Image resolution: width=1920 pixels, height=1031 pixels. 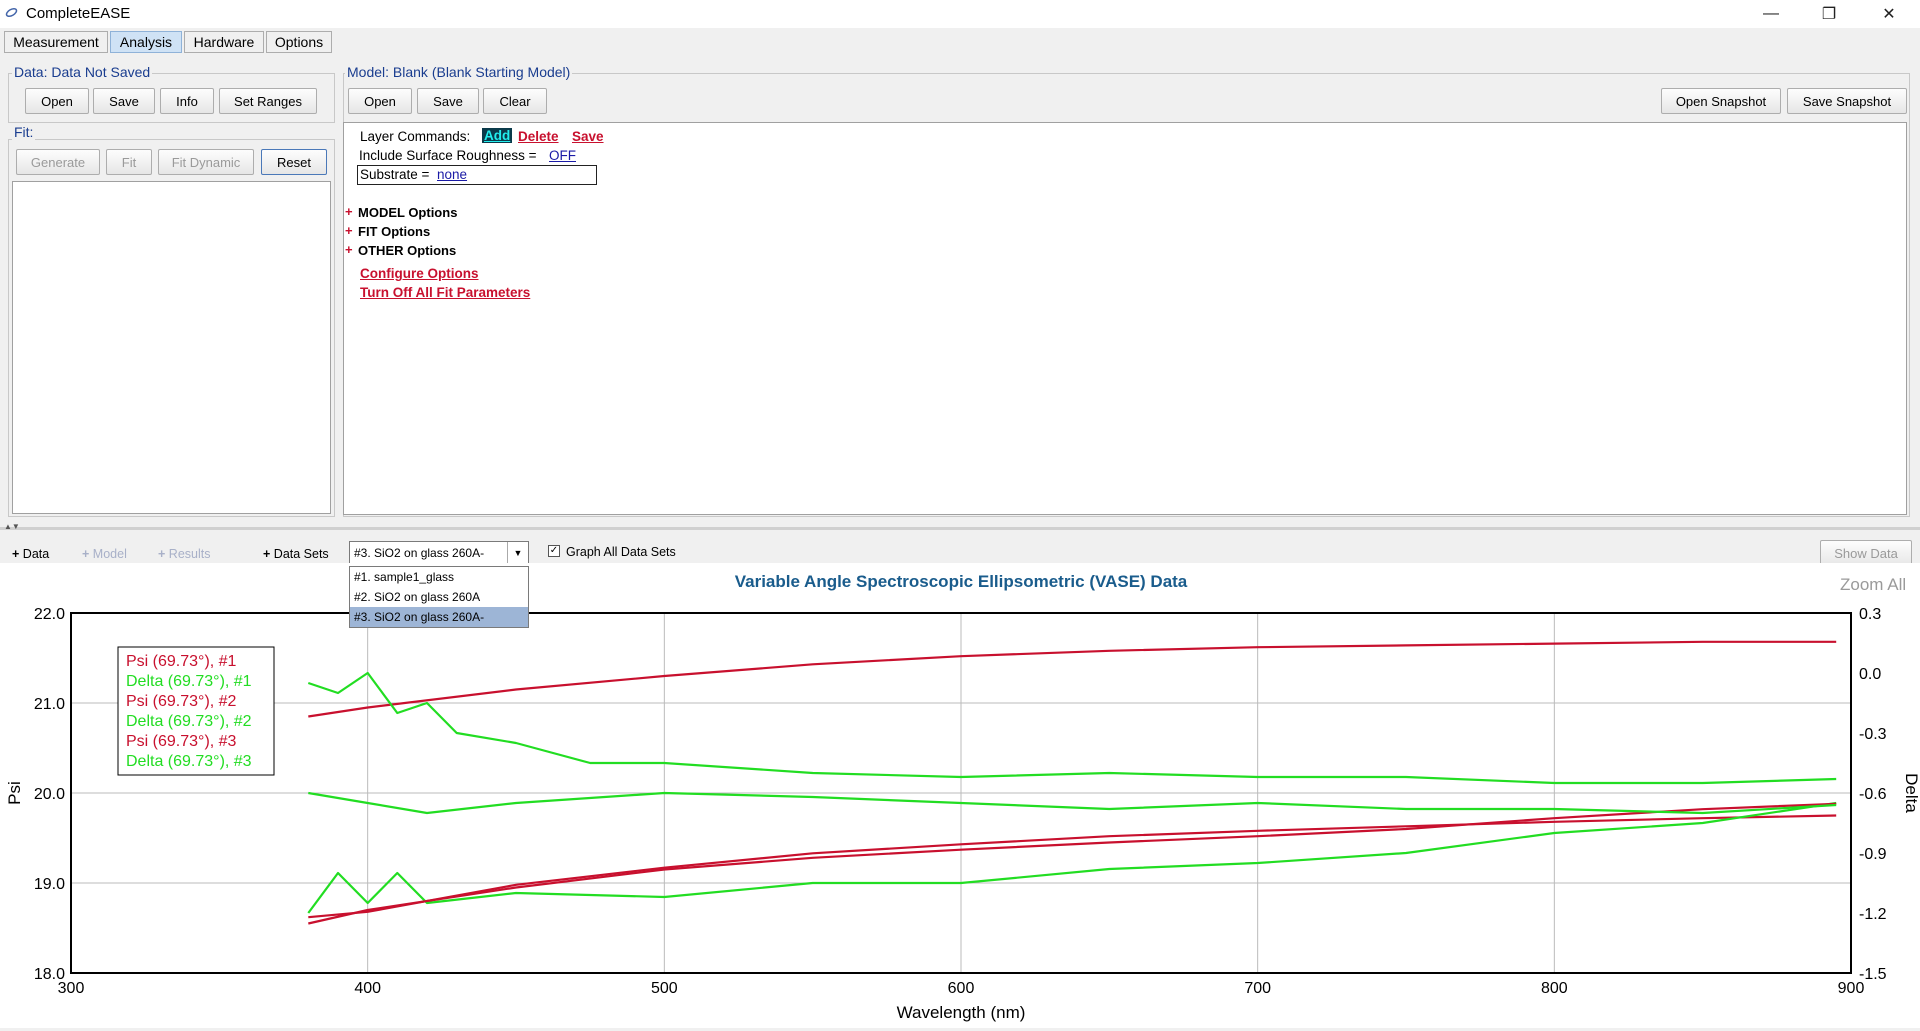 I want to click on y-tick-label: 18.0, so click(x=49, y=974).